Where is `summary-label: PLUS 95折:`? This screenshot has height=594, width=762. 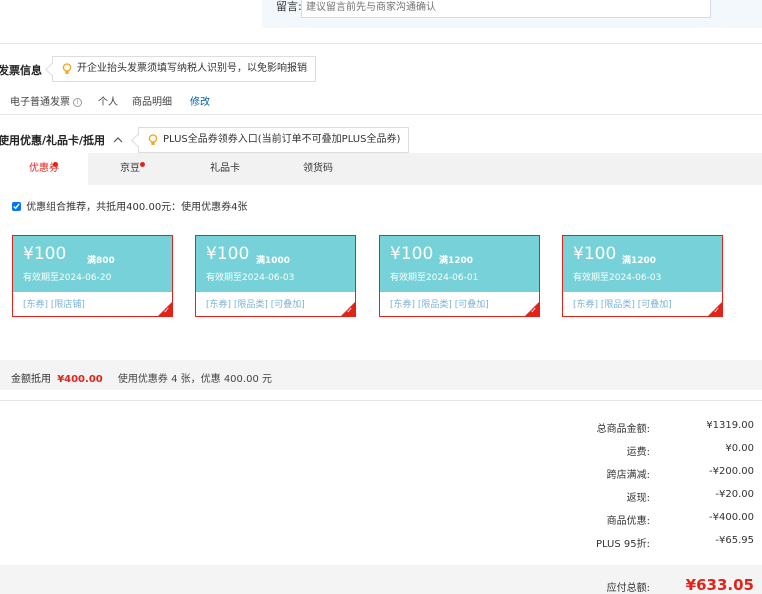 summary-label: PLUS 95折: is located at coordinates (622, 544).